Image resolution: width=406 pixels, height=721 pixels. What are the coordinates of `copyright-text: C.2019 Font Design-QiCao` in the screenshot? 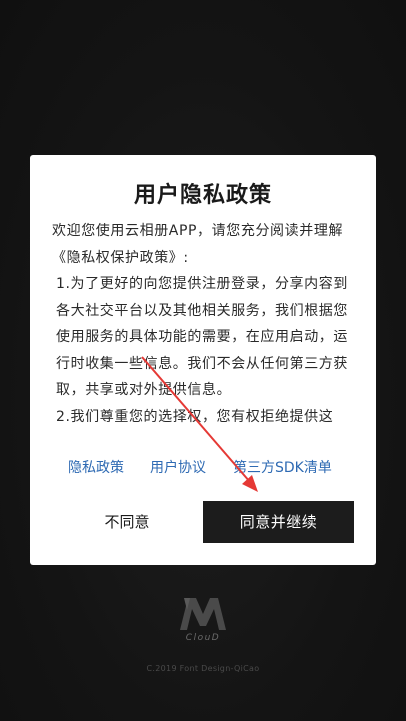 It's located at (203, 668).